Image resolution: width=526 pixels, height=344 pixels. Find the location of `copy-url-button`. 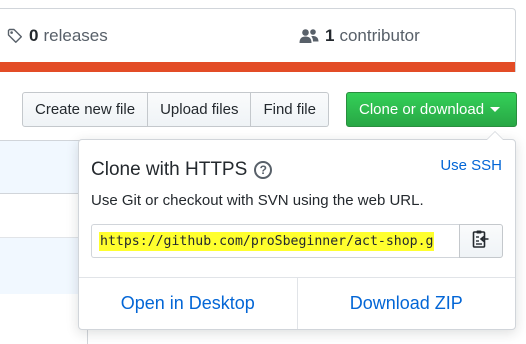

copy-url-button is located at coordinates (481, 241).